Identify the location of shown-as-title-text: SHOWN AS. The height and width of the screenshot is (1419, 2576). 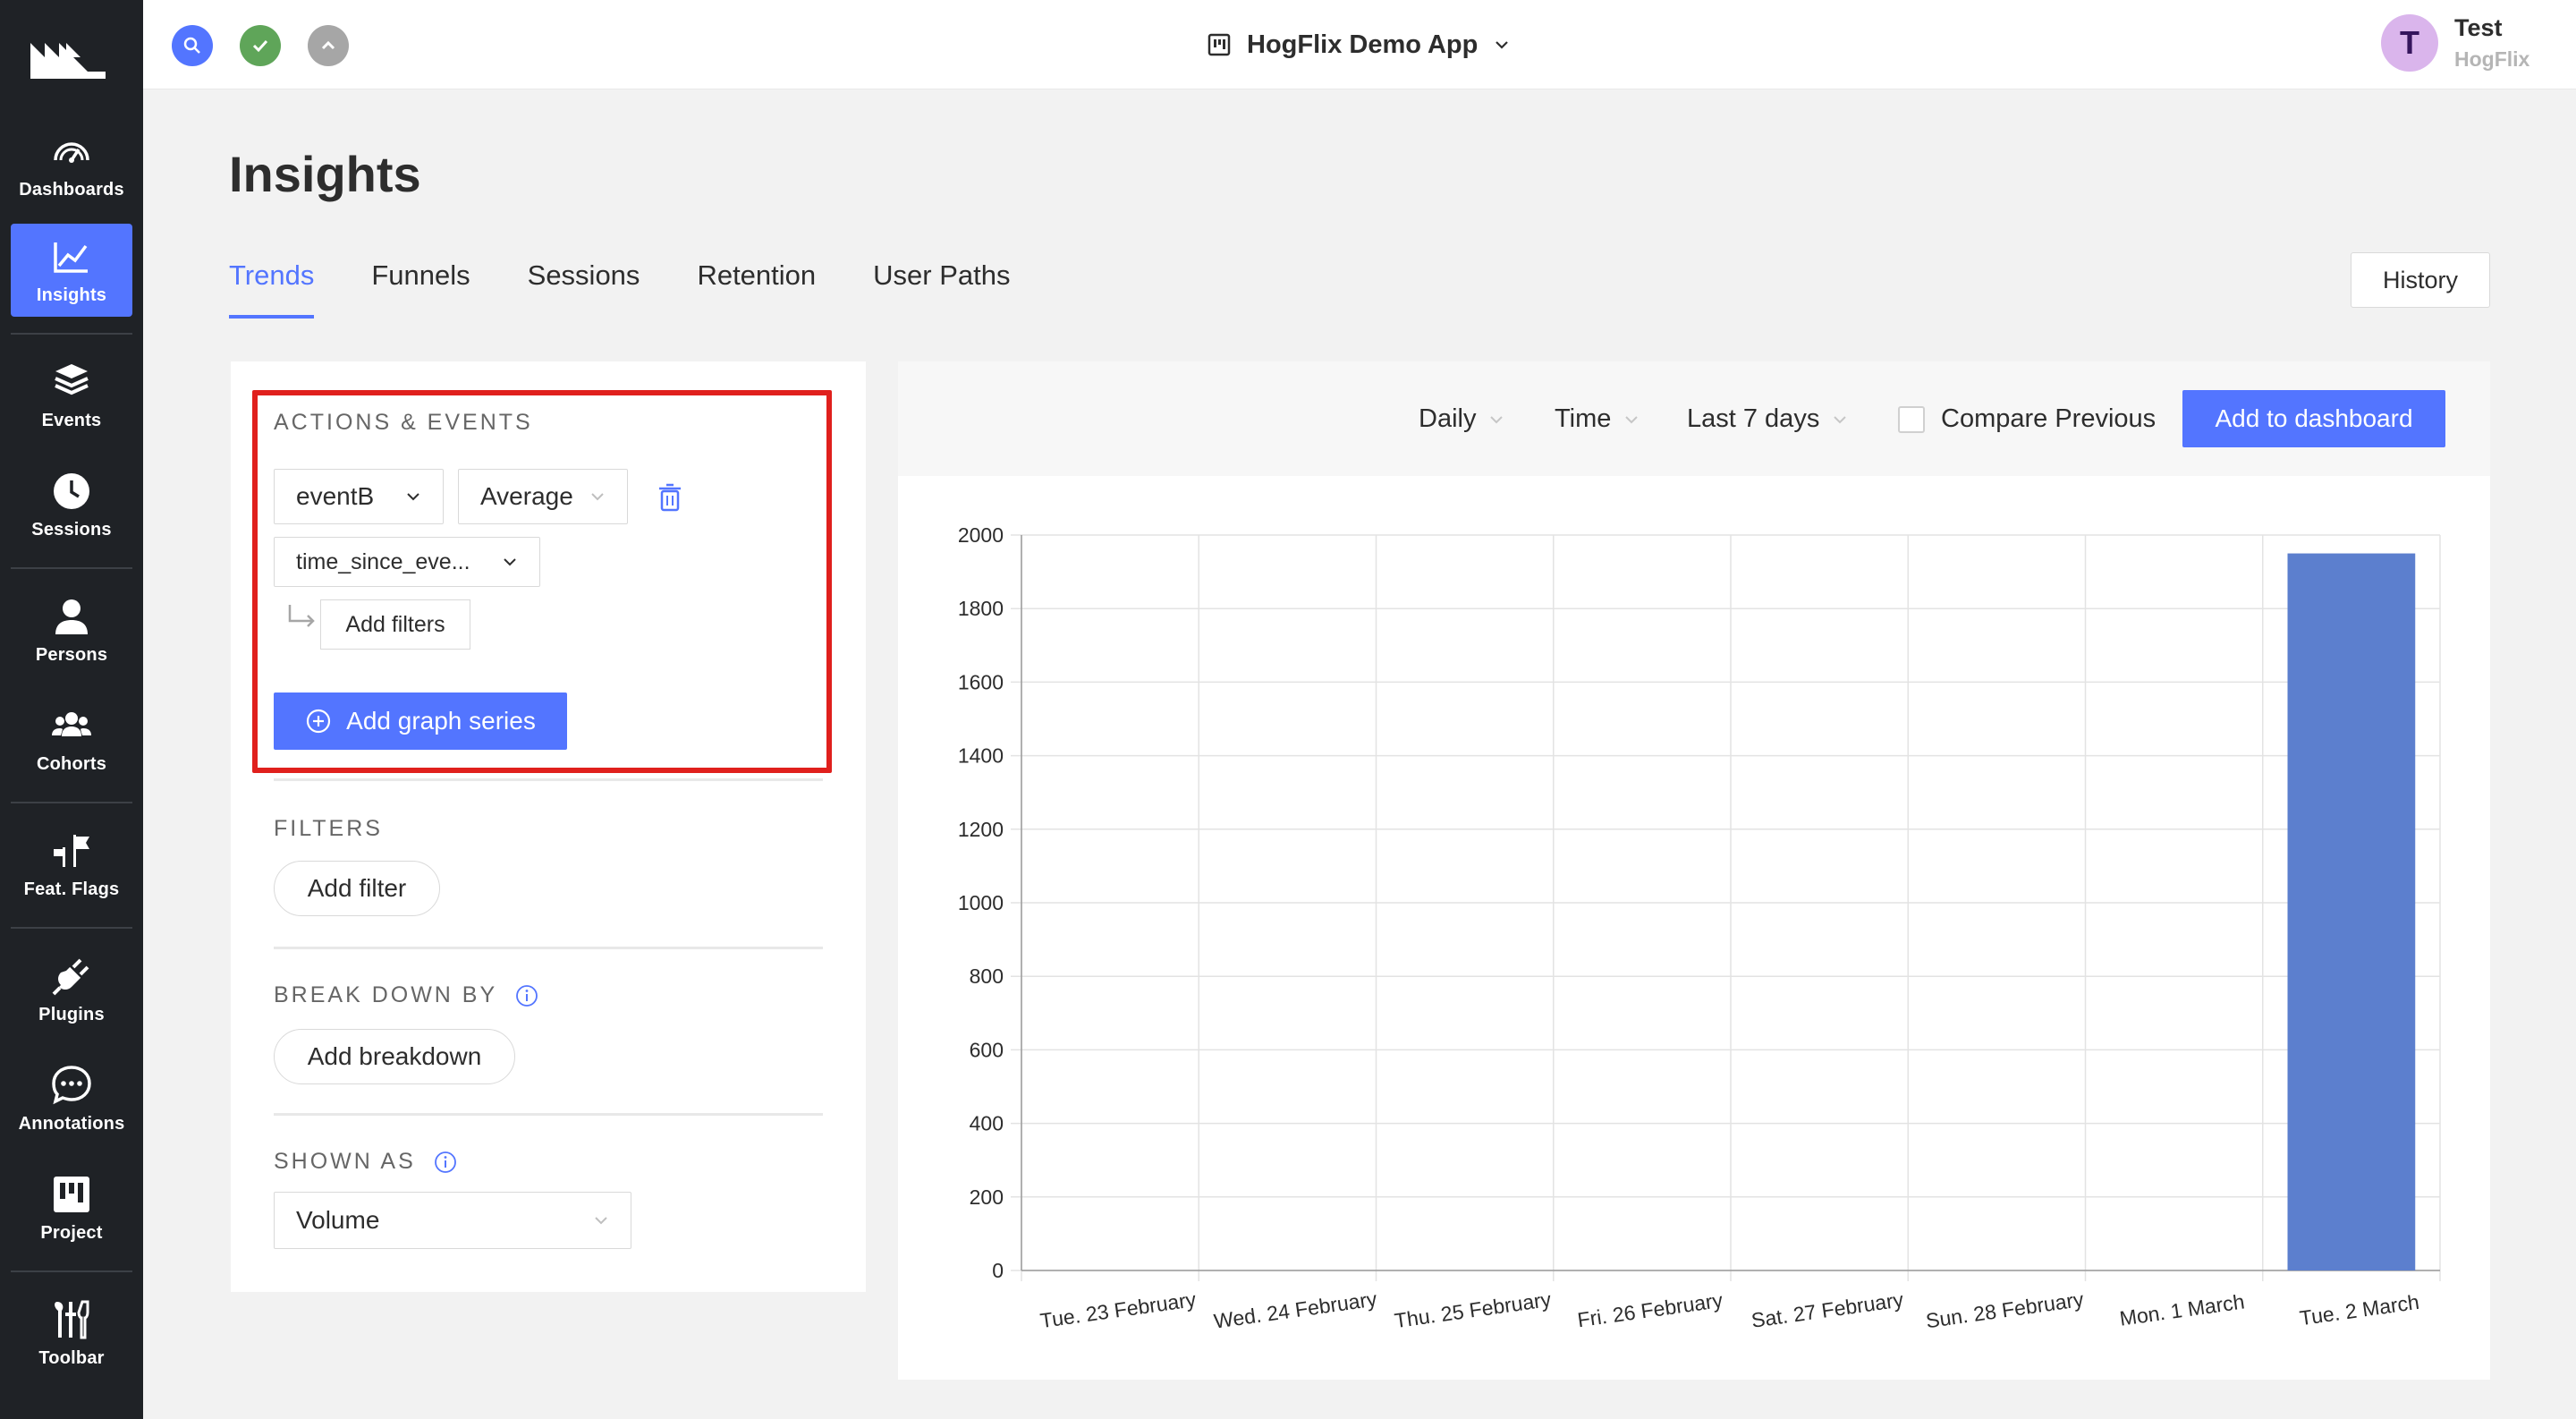
(345, 1161).